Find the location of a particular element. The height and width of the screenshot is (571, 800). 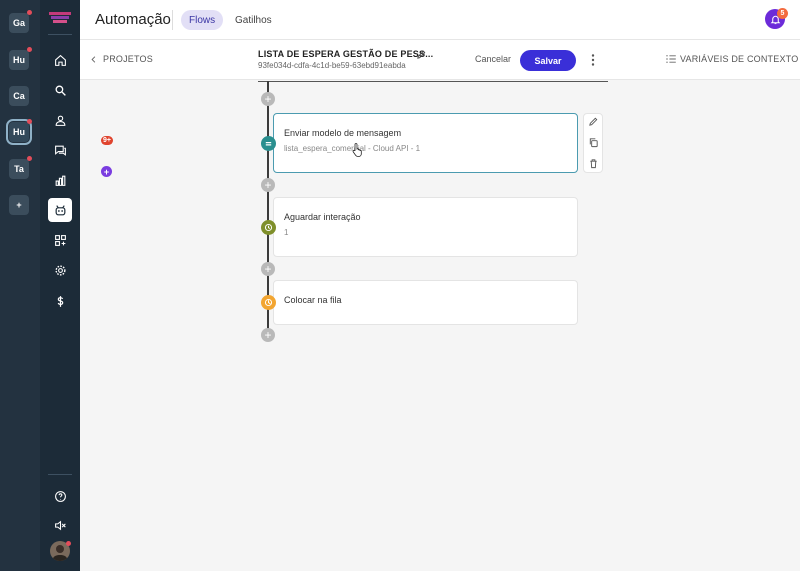

more-options-icon is located at coordinates (593, 60).